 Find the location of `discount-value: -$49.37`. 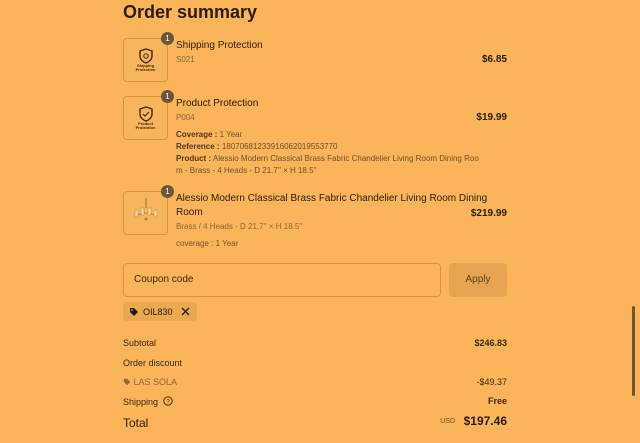

discount-value: -$49.37 is located at coordinates (491, 382).